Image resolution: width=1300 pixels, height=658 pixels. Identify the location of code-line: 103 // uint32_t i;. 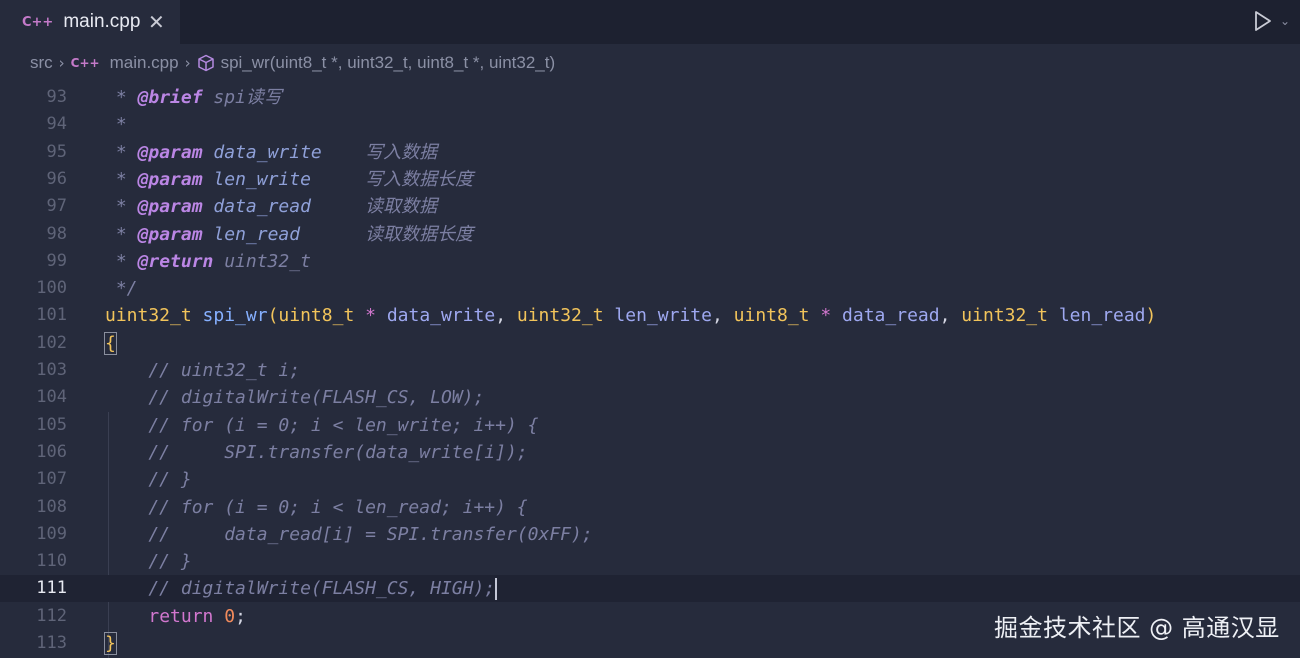
(650, 370).